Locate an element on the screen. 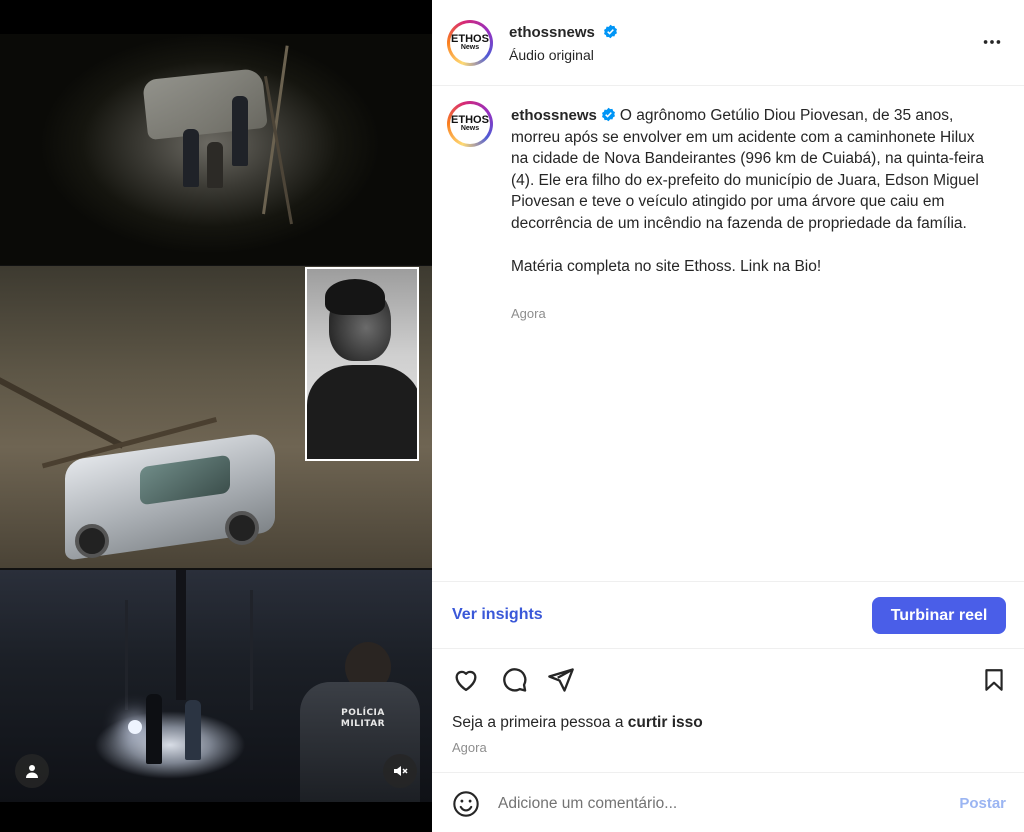 The height and width of the screenshot is (832, 1024). action-bar is located at coordinates (728, 680).